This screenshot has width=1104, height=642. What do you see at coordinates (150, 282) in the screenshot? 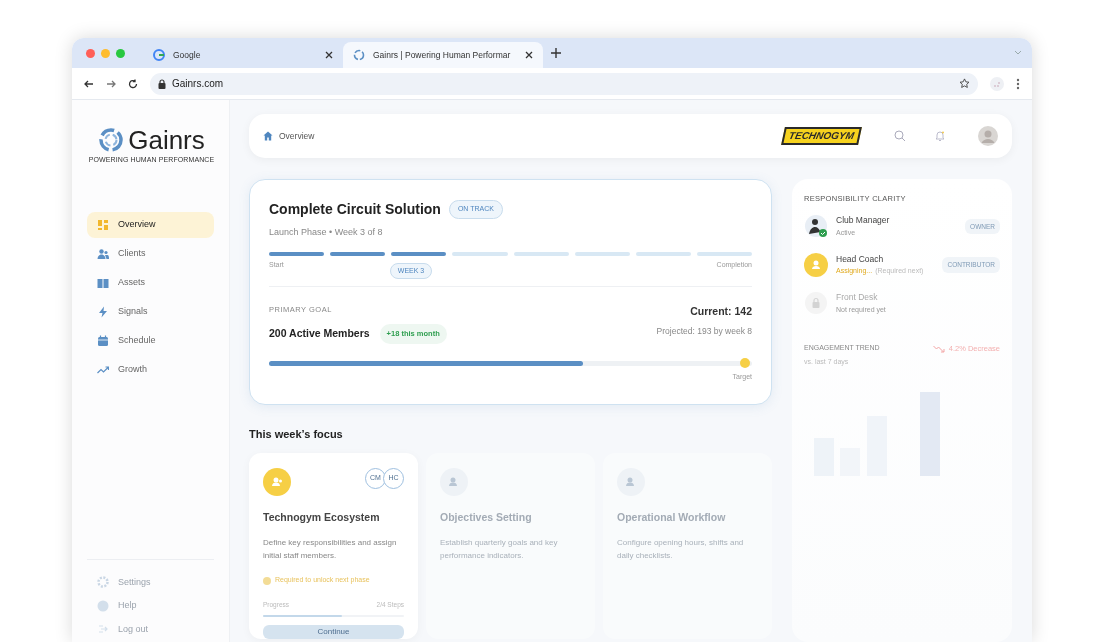
I see `nav-item: Assets` at bounding box center [150, 282].